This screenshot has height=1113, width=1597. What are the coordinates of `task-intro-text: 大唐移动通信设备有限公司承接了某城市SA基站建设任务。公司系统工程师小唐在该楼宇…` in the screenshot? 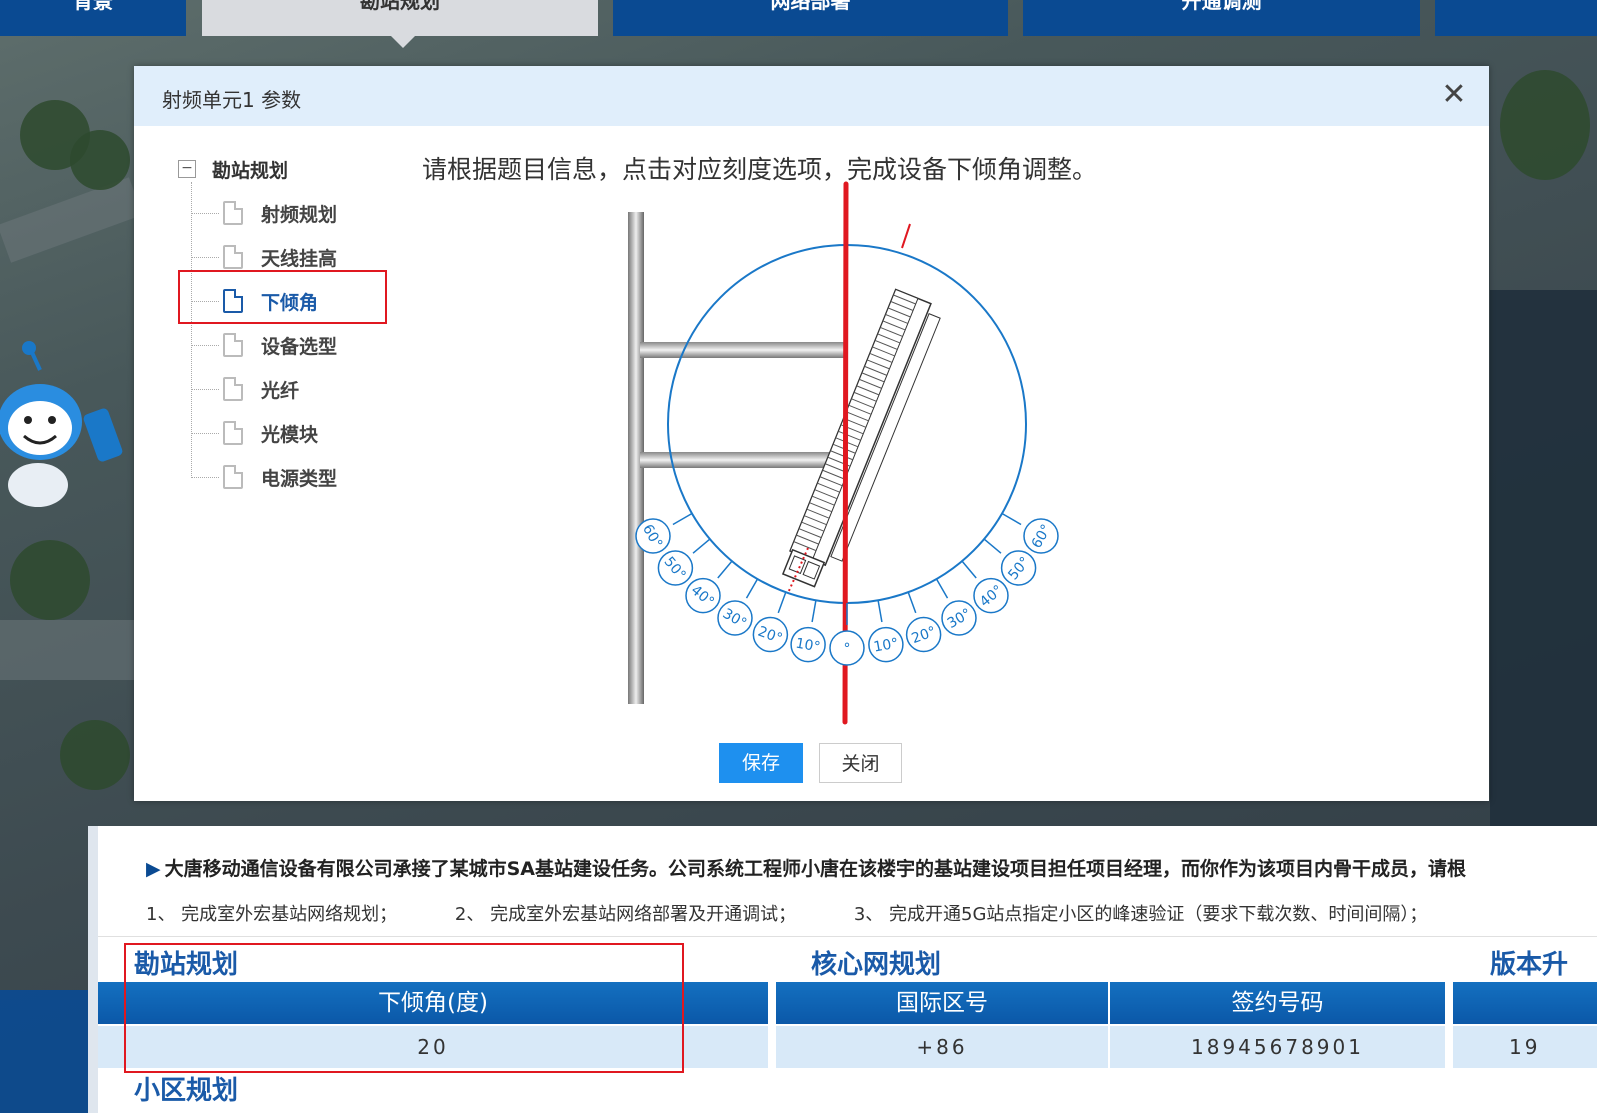 It's located at (815, 869).